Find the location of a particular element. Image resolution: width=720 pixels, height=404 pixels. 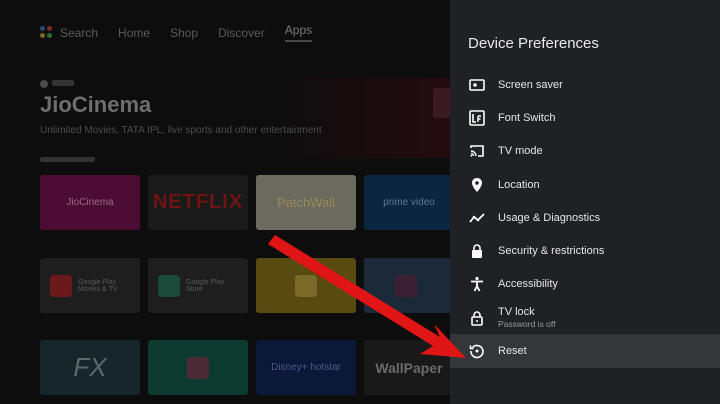

youtube-icon is located at coordinates (406, 285).